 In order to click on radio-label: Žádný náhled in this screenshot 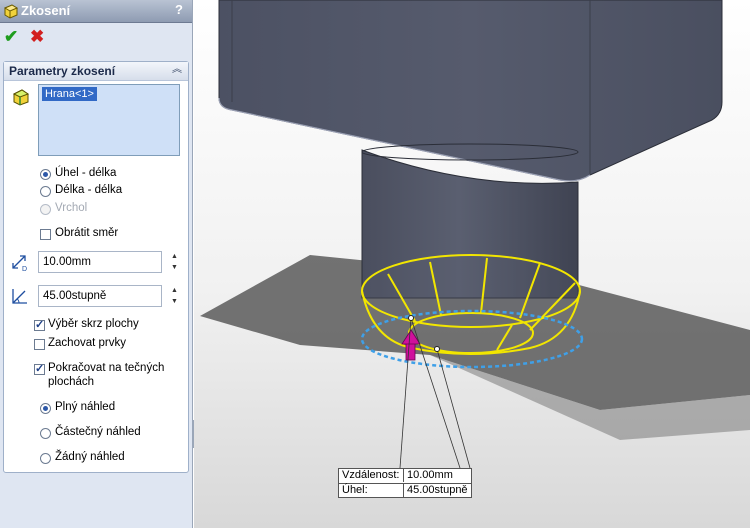, I will do `click(90, 457)`.